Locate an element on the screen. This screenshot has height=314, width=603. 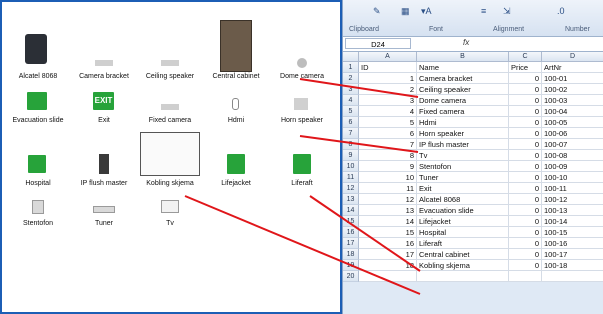
row-number: 18 is located at coordinates (351, 254).